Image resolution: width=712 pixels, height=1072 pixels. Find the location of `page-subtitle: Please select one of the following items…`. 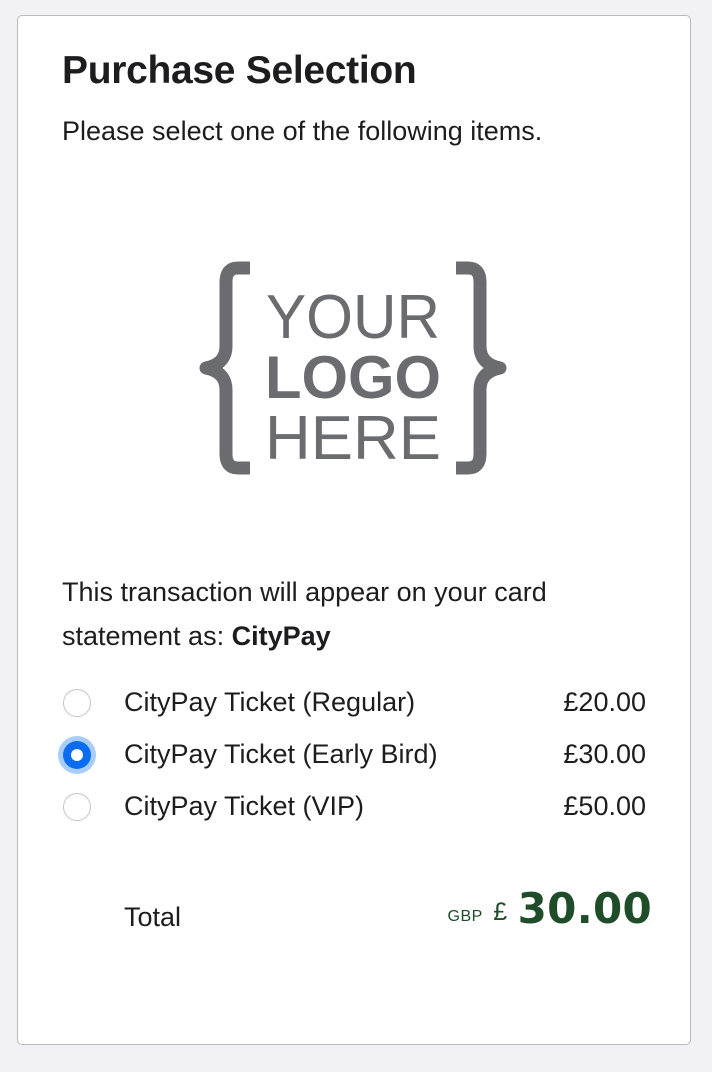

page-subtitle: Please select one of the following items… is located at coordinates (302, 131).